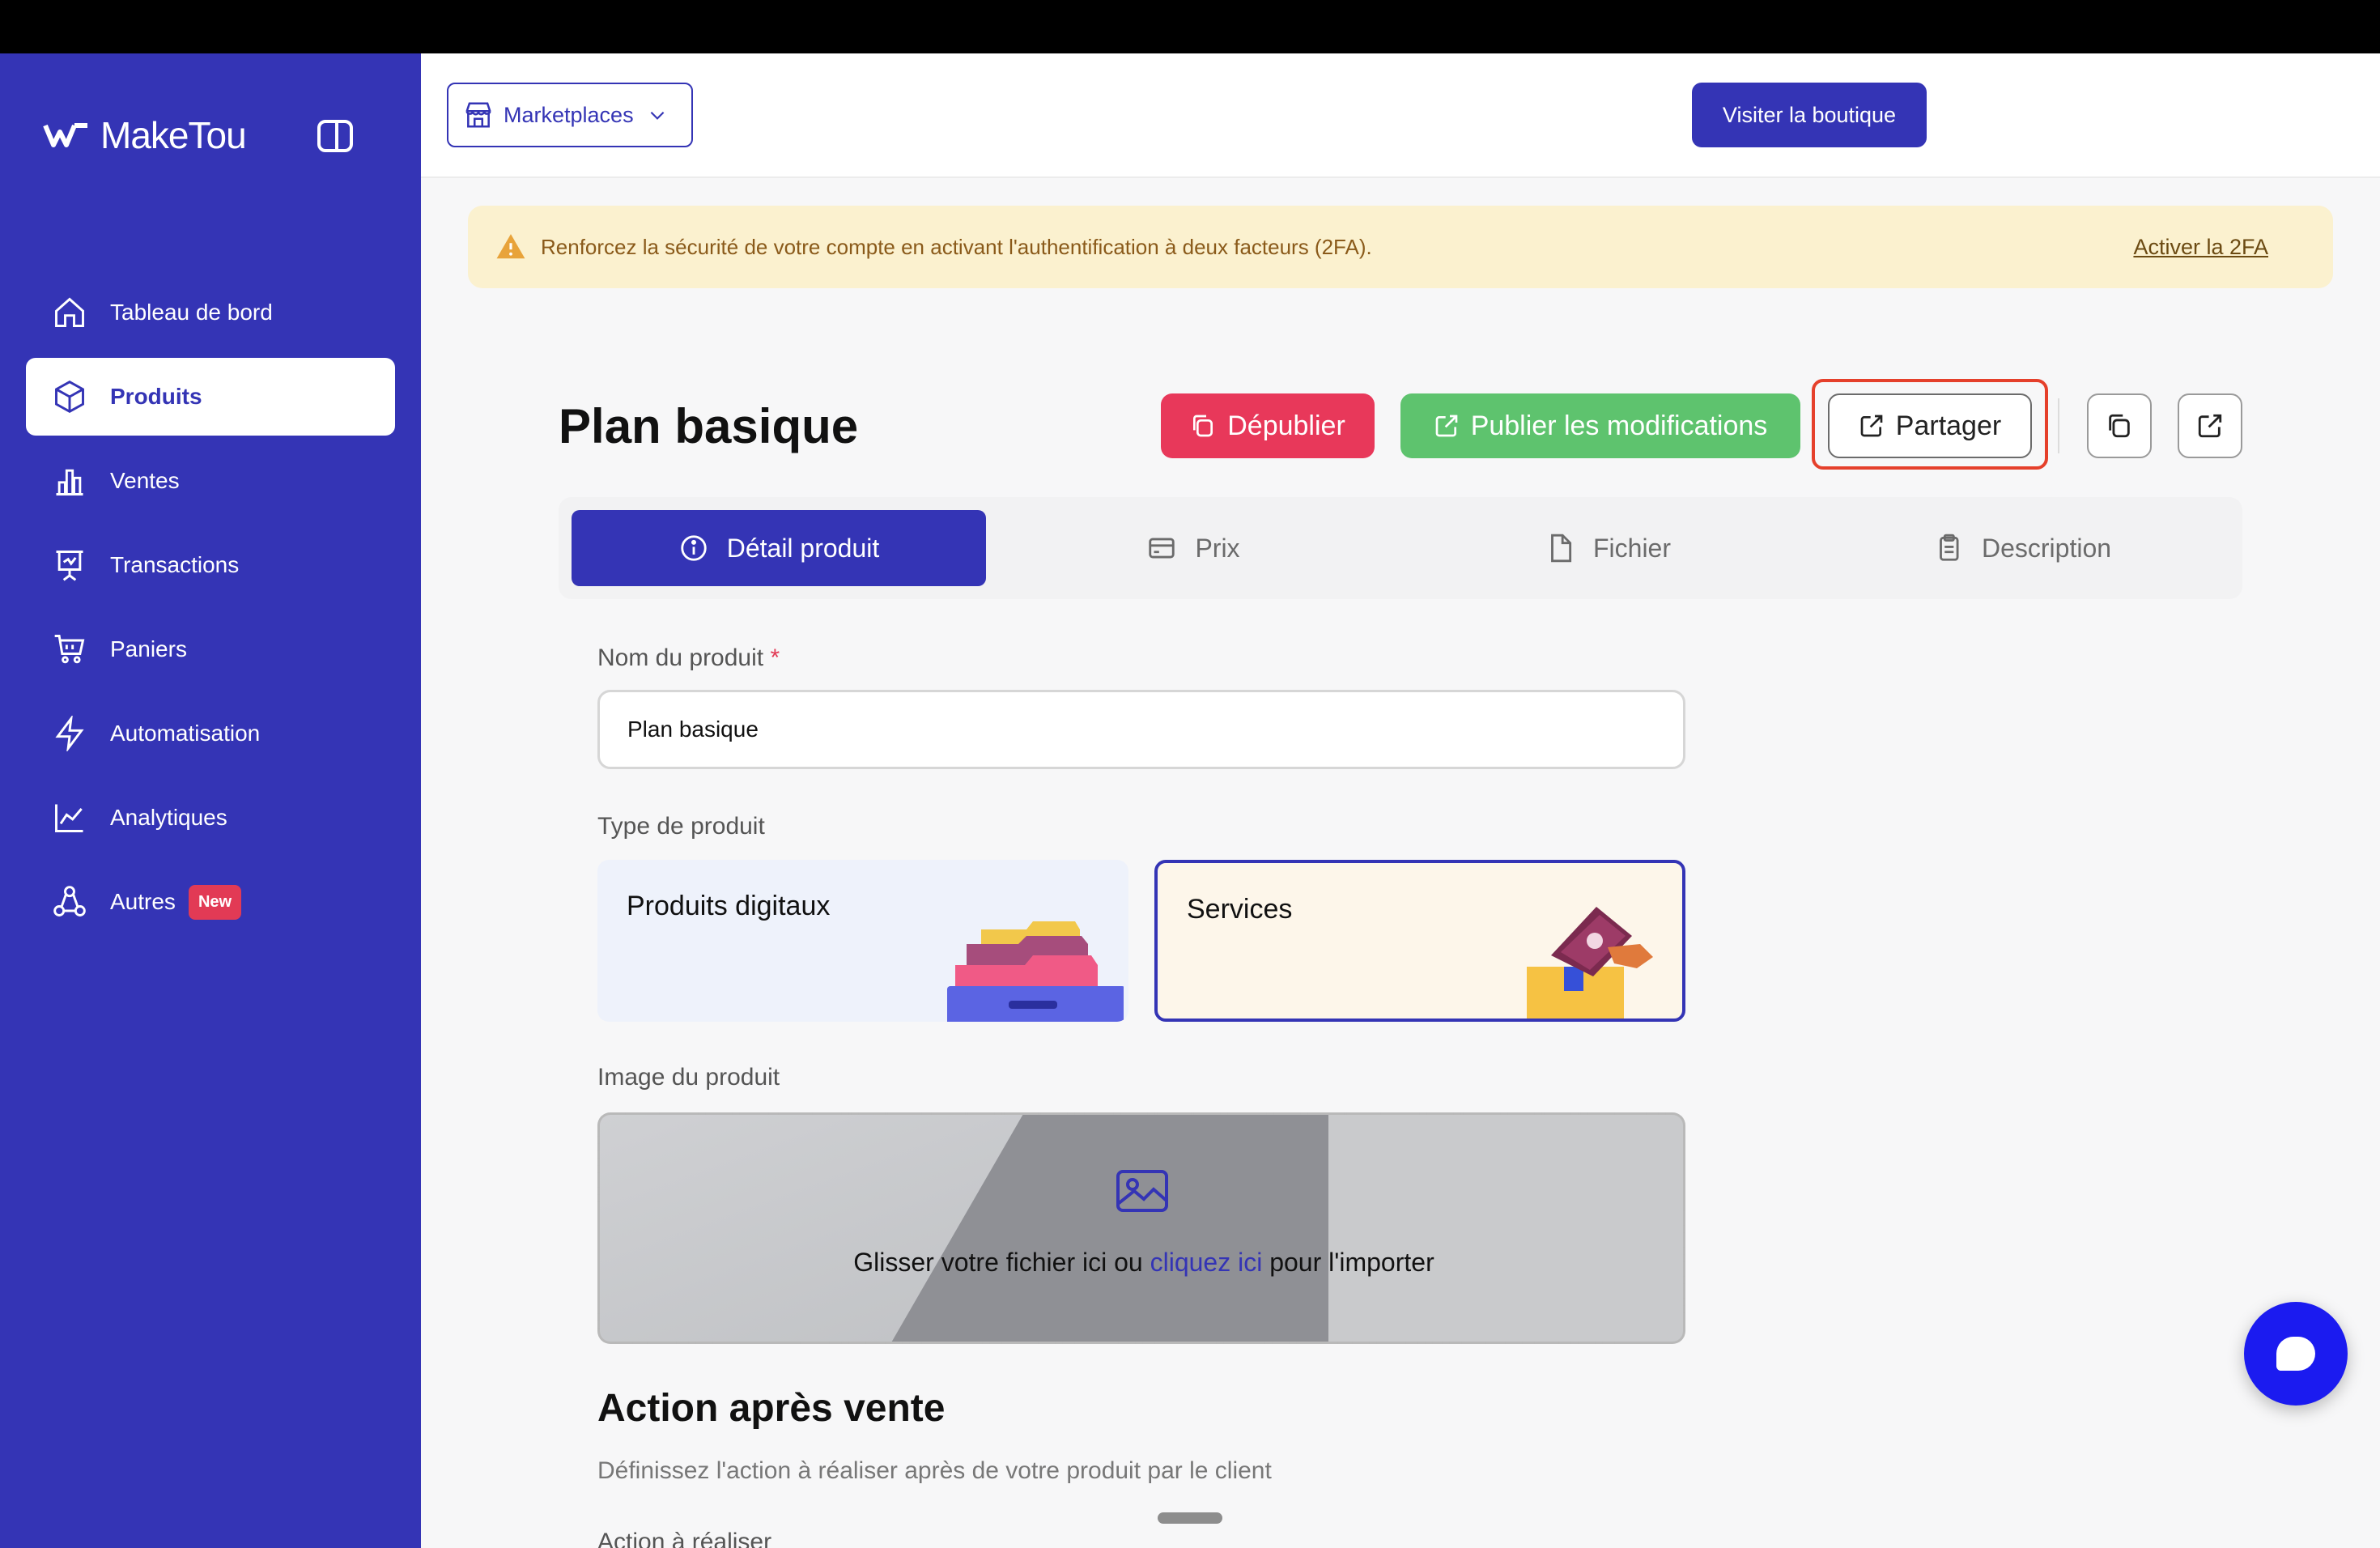  I want to click on presentation-icon, so click(69, 565).